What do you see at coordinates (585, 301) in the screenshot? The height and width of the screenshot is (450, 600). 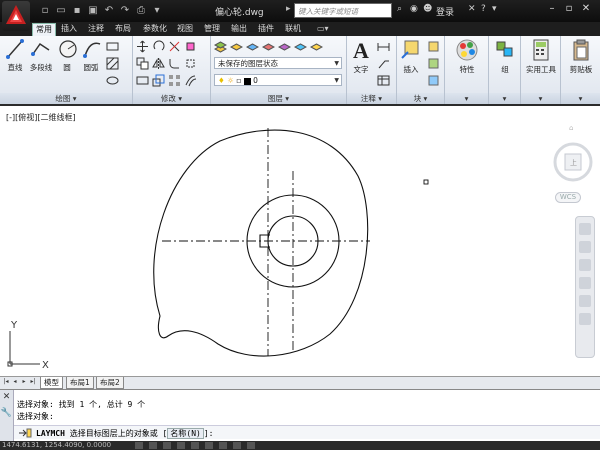 I see `showmotion-icon` at bounding box center [585, 301].